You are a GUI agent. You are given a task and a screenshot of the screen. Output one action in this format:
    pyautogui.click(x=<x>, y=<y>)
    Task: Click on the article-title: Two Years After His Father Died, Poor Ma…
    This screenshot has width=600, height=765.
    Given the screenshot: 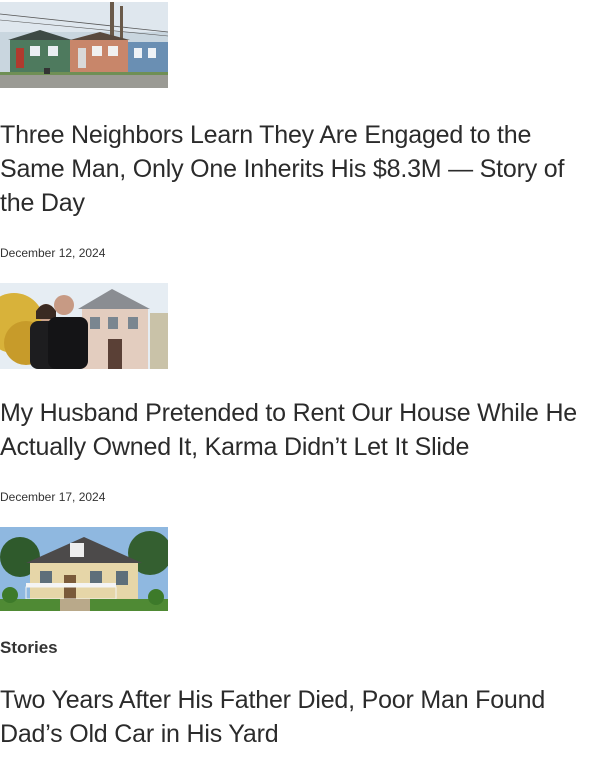 What is the action you would take?
    pyautogui.click(x=296, y=717)
    